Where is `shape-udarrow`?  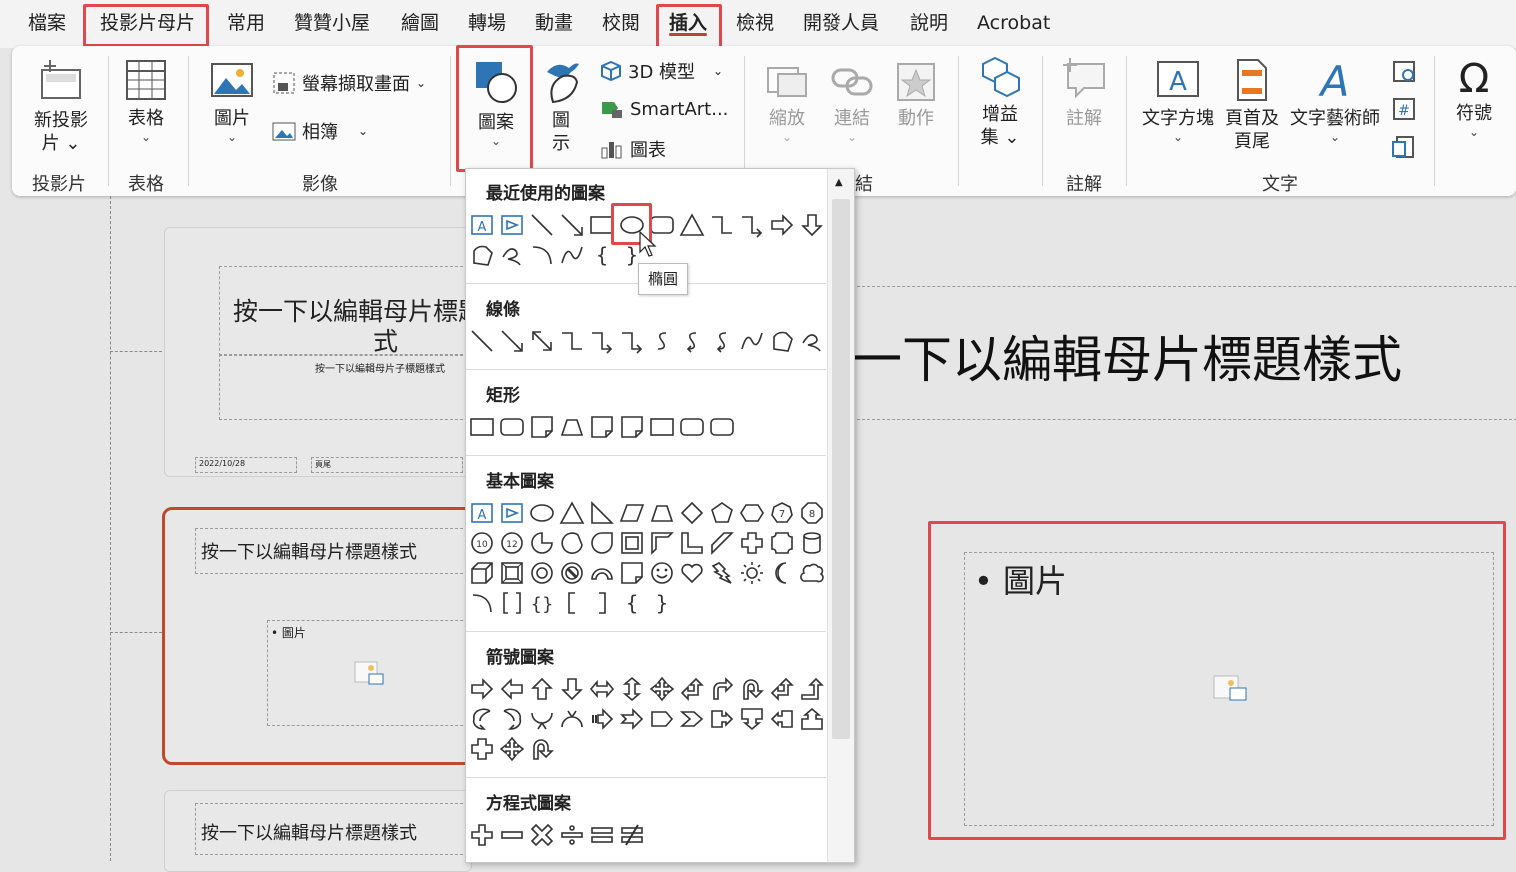
shape-udarrow is located at coordinates (632, 689).